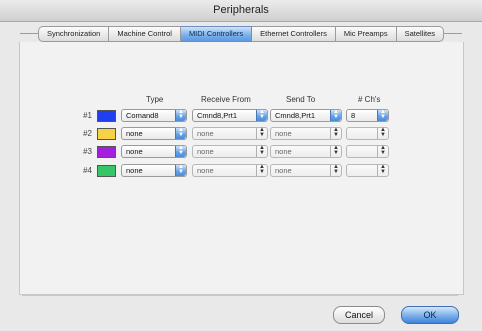 The height and width of the screenshot is (331, 482). I want to click on tab-ethernet-controllers: Ethernet Controllers, so click(294, 34).